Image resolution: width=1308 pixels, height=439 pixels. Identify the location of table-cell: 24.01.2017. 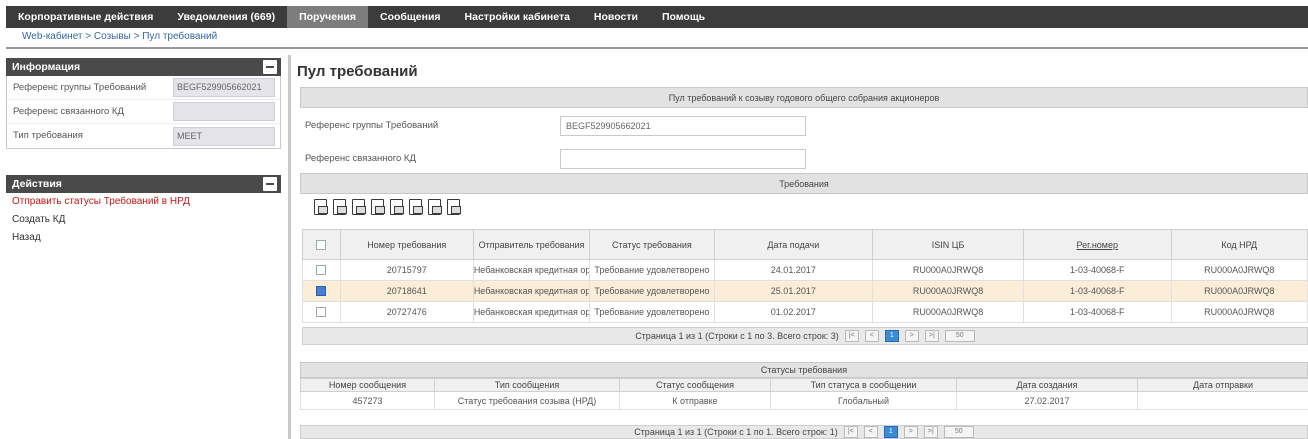
(793, 270).